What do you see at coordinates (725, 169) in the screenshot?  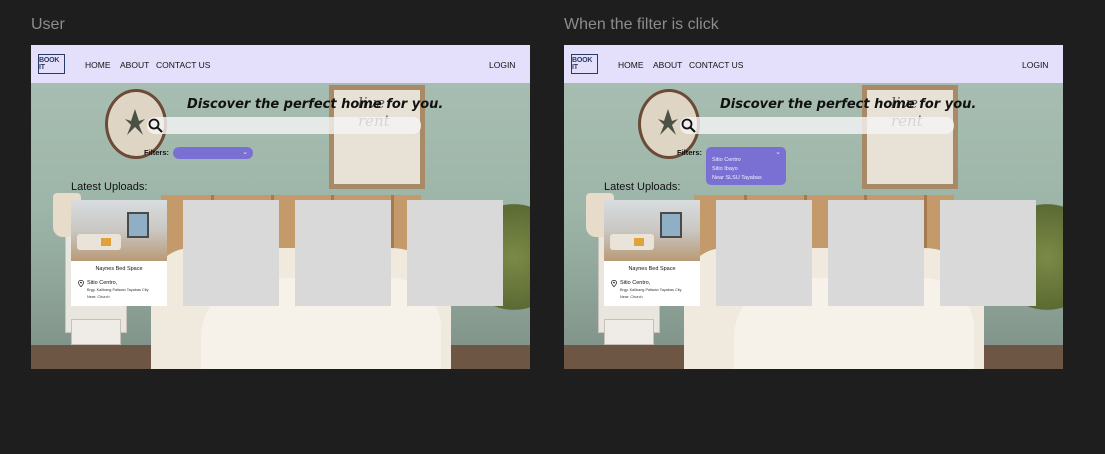 I see `filter-option: Sitio Ibayo` at bounding box center [725, 169].